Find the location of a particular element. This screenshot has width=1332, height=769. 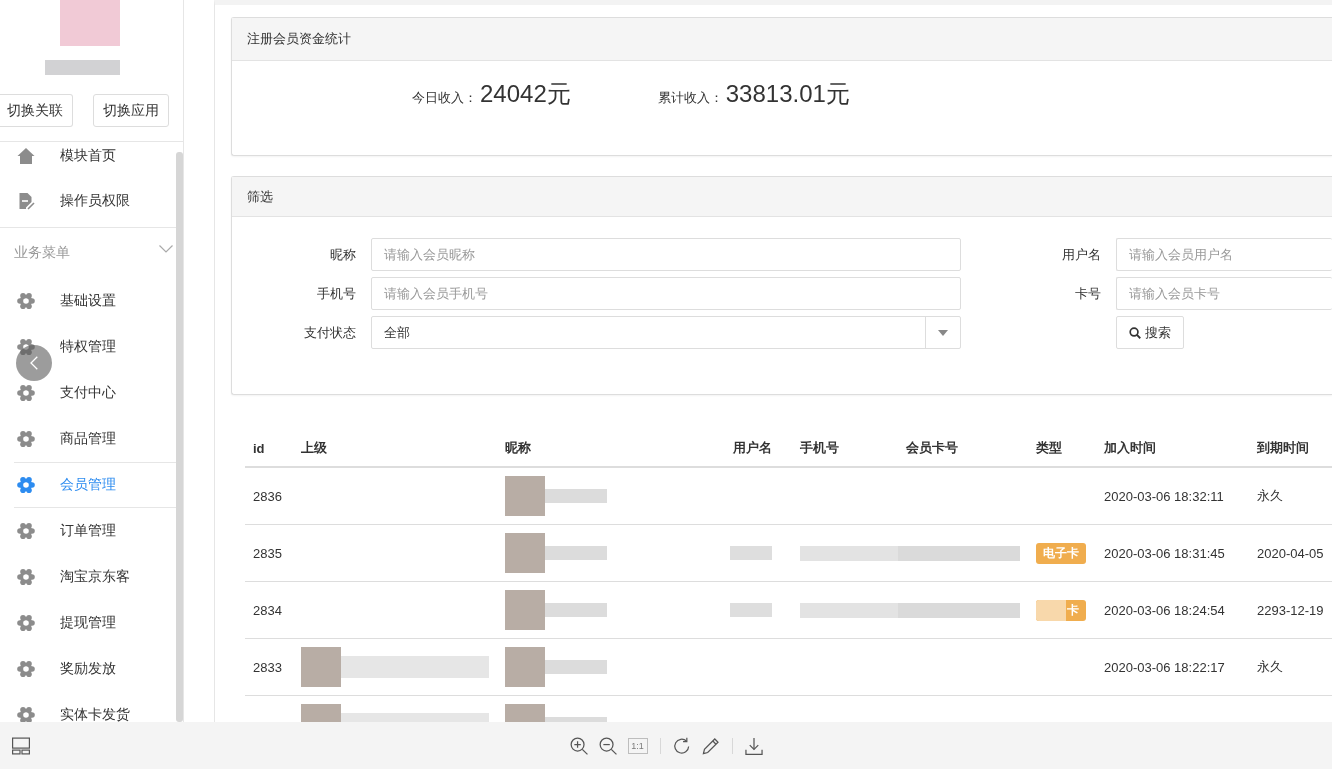

nav-item: 支付中心 is located at coordinates (95, 393).